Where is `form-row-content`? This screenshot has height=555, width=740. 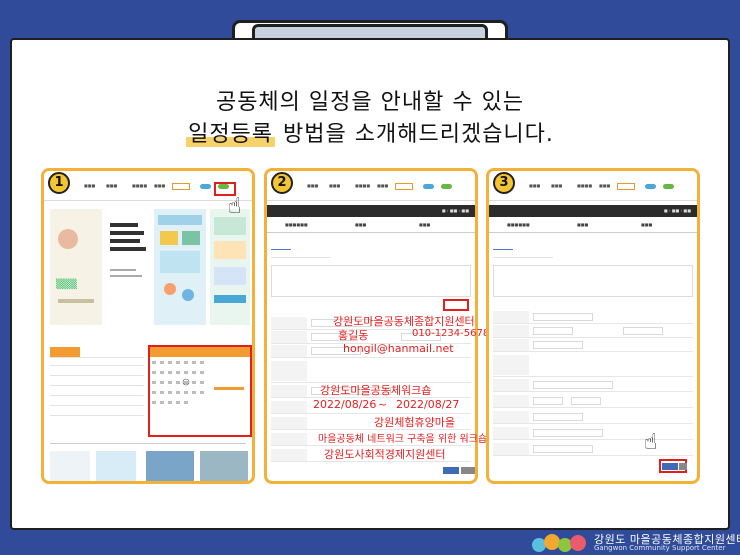 form-row-content is located at coordinates (593, 433).